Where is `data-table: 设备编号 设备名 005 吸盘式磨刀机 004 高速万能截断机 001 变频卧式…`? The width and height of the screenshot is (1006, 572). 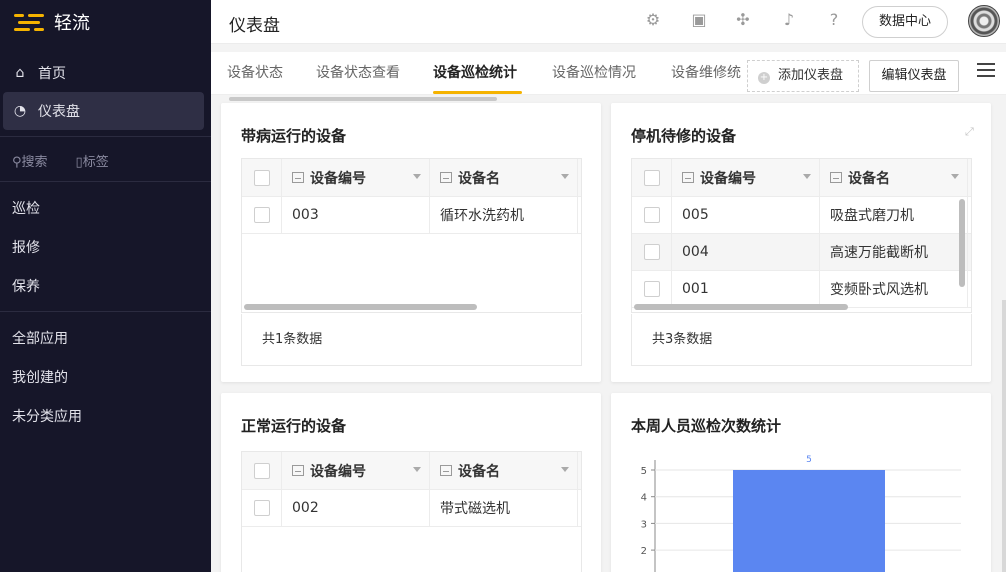 data-table: 设备编号 设备名 005 吸盘式磨刀机 004 高速万能截断机 001 变频卧式… is located at coordinates (801, 235).